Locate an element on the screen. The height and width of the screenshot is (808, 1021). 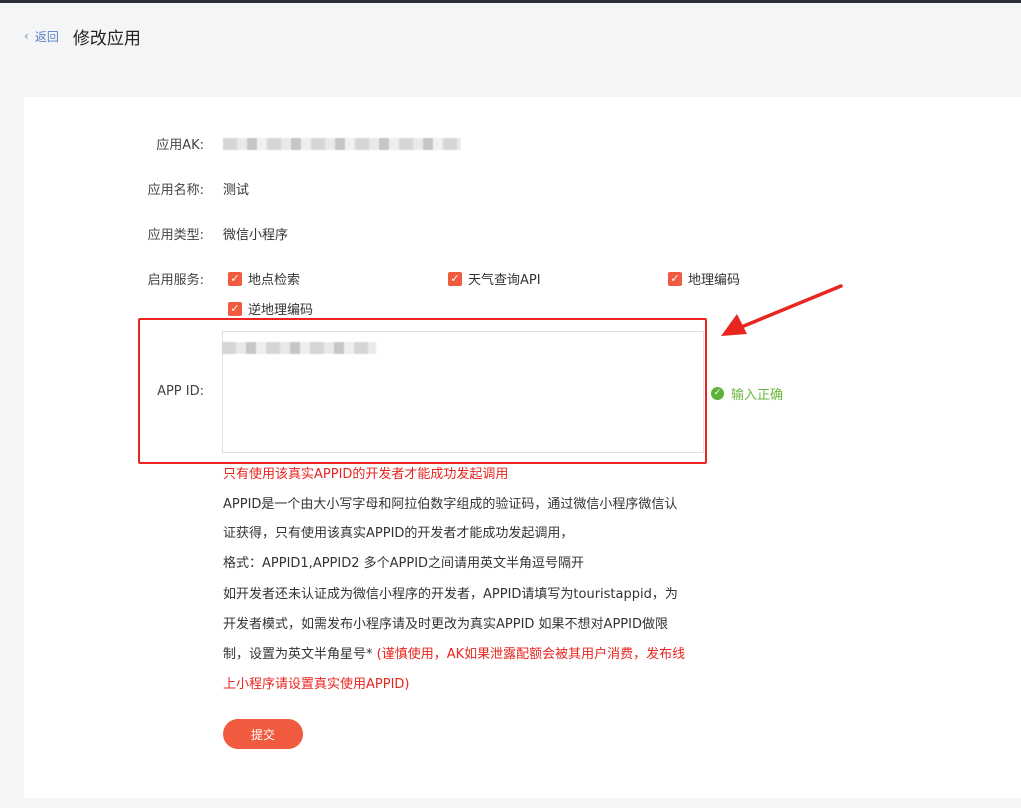
chevron-left-icon: ‹ is located at coordinates (26, 36).